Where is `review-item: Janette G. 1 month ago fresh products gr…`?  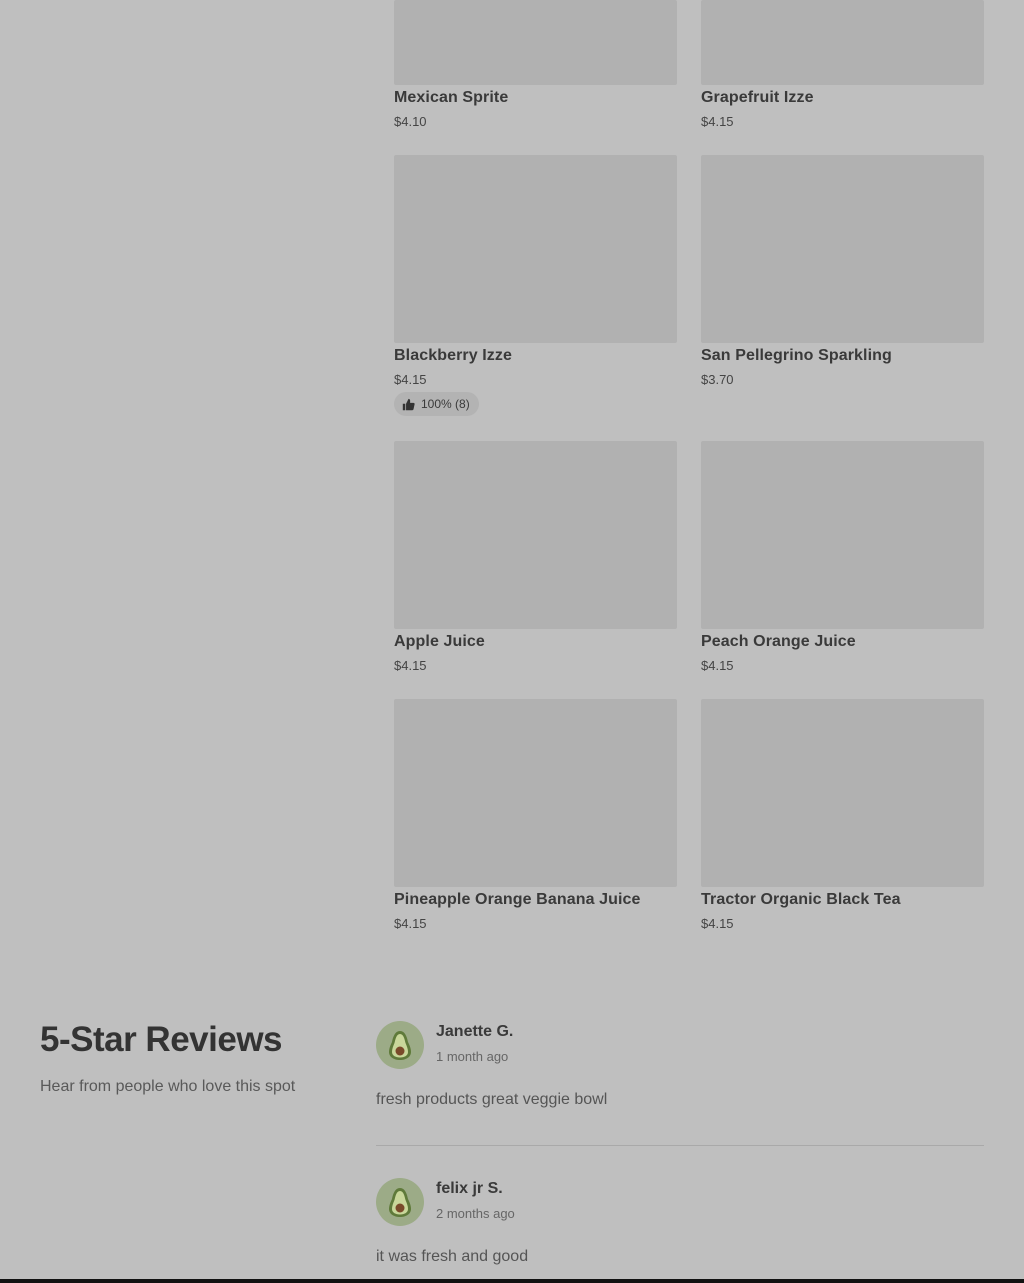 review-item: Janette G. 1 month ago fresh products gr… is located at coordinates (680, 1071).